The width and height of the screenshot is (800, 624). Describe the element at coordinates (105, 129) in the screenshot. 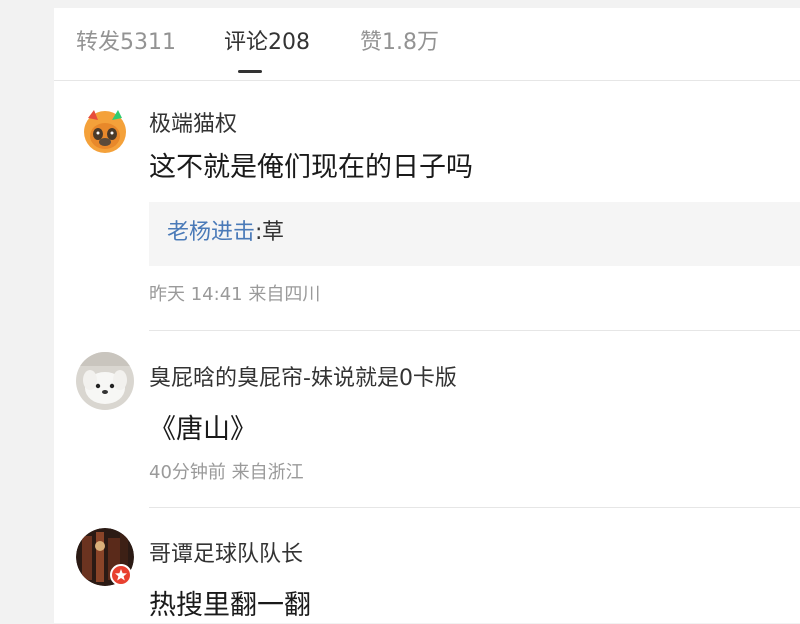

I see `orange-cat-avatar` at that location.